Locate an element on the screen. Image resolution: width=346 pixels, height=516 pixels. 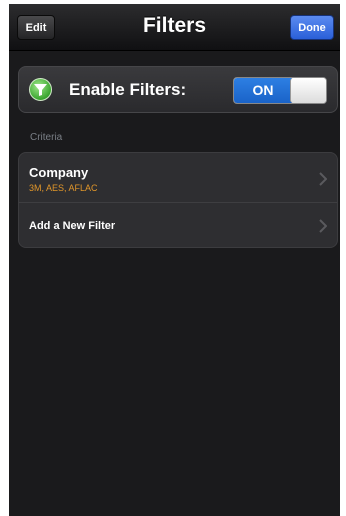
toggle-knob is located at coordinates (308, 90).